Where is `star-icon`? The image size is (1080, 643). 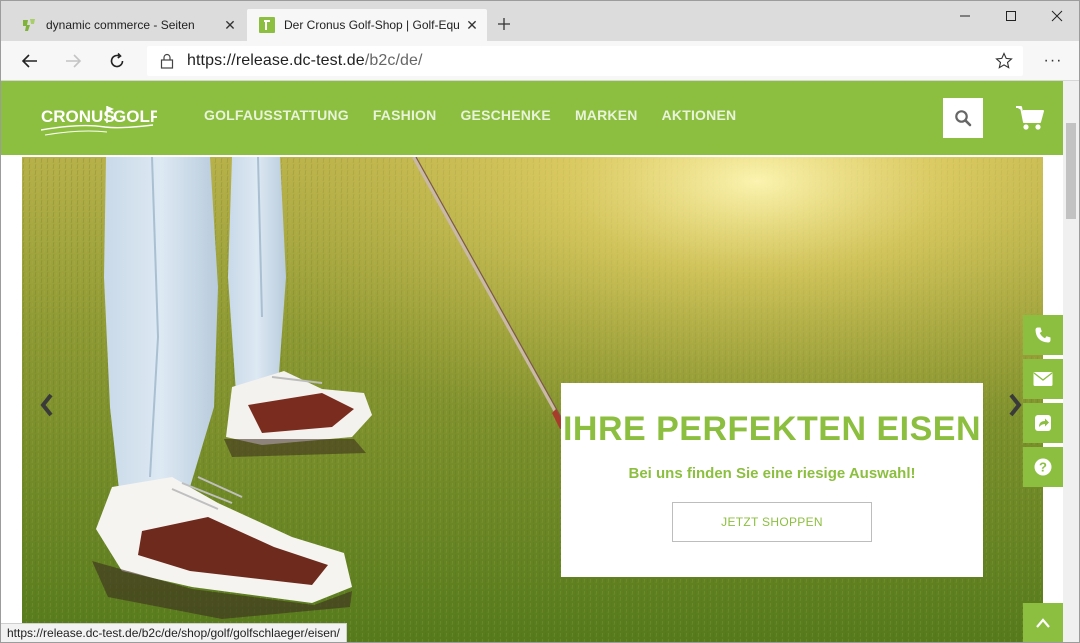
star-icon is located at coordinates (1004, 63).